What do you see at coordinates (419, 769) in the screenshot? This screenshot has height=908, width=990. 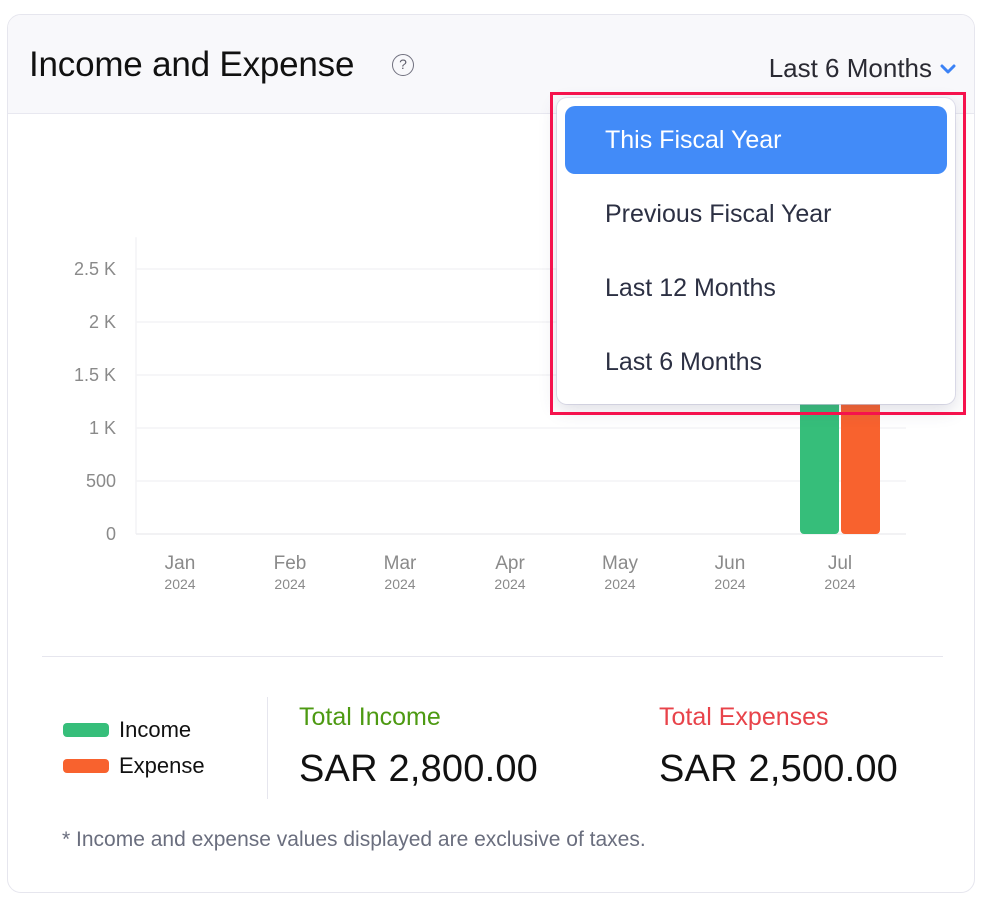 I see `total-income-value: SAR 2,800.00` at bounding box center [419, 769].